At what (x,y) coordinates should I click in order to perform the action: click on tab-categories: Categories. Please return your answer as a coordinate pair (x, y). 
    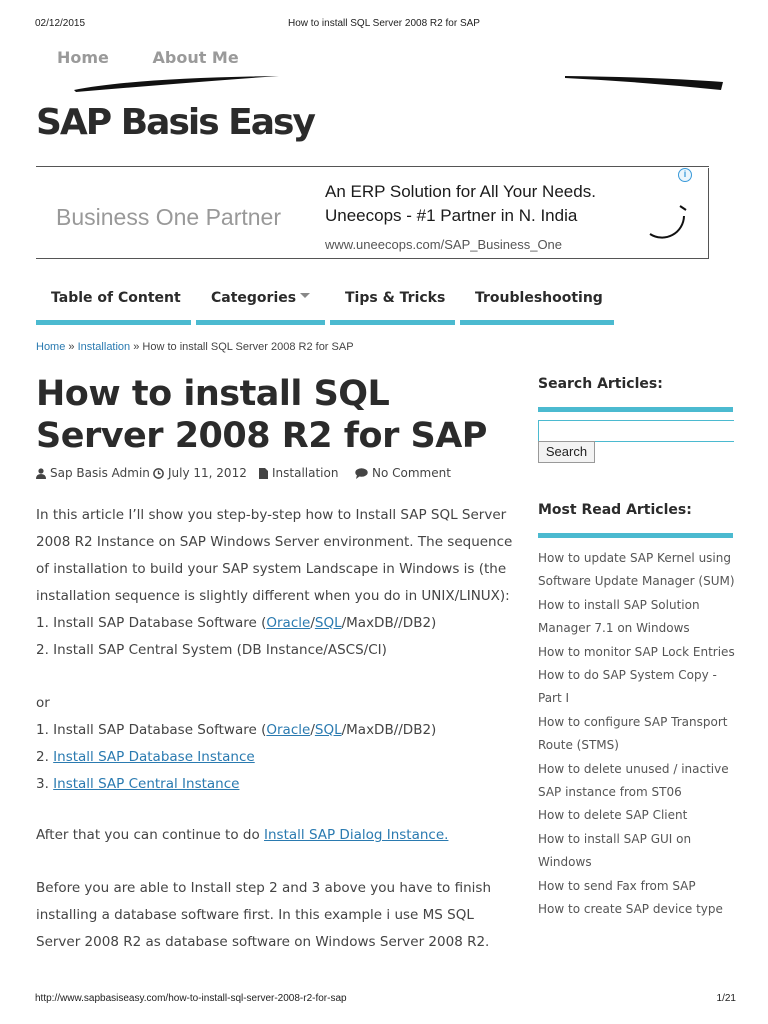
    Looking at the image, I should click on (253, 298).